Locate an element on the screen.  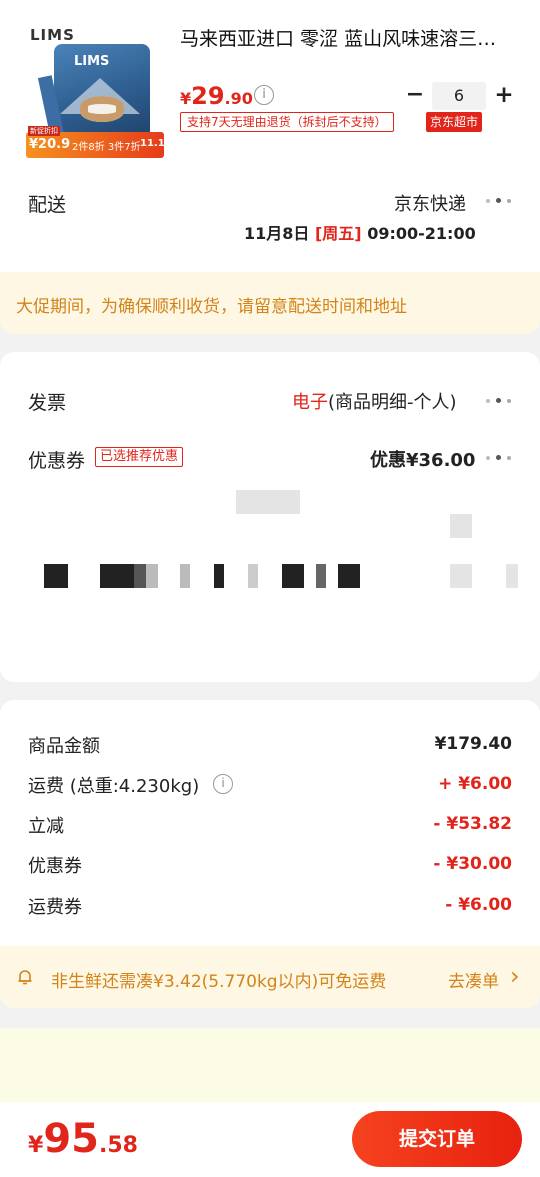
delivery-carrier: 京东快递 is located at coordinates (430, 203).